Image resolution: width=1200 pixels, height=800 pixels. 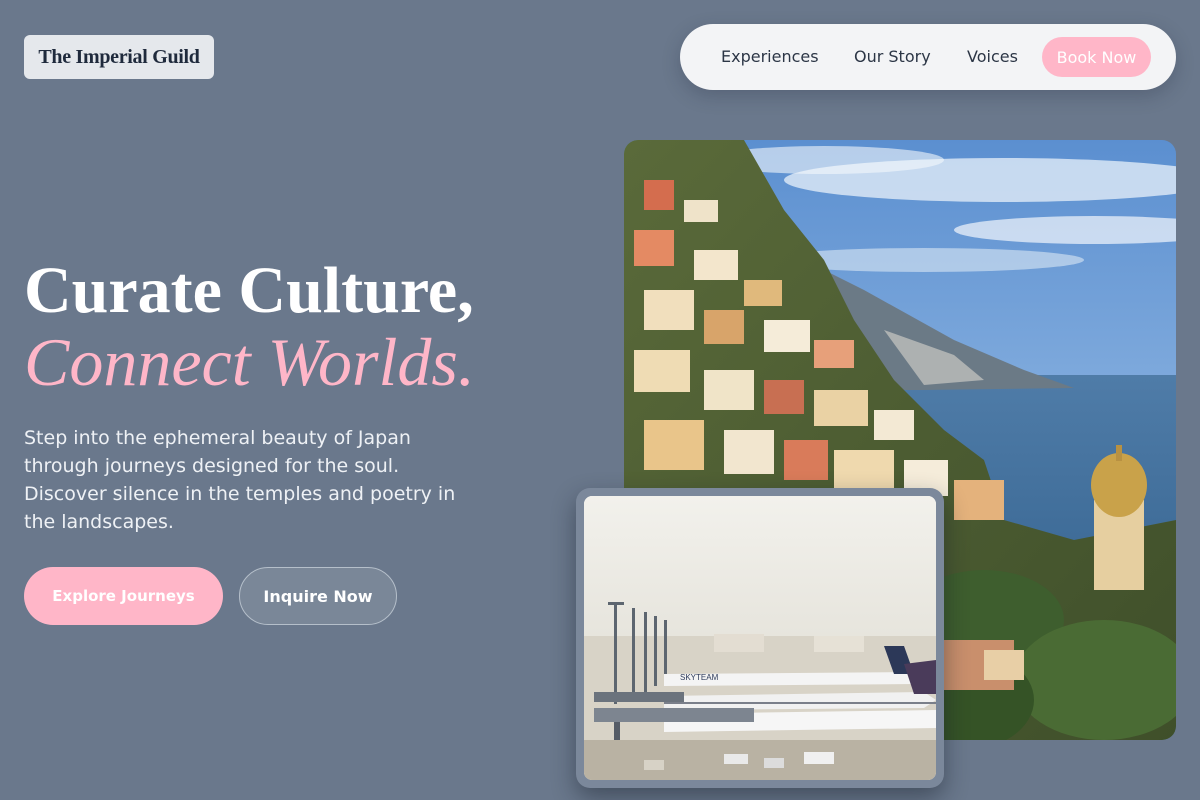 I want to click on explore-journeys-button: Explore Journeys, so click(x=123, y=596).